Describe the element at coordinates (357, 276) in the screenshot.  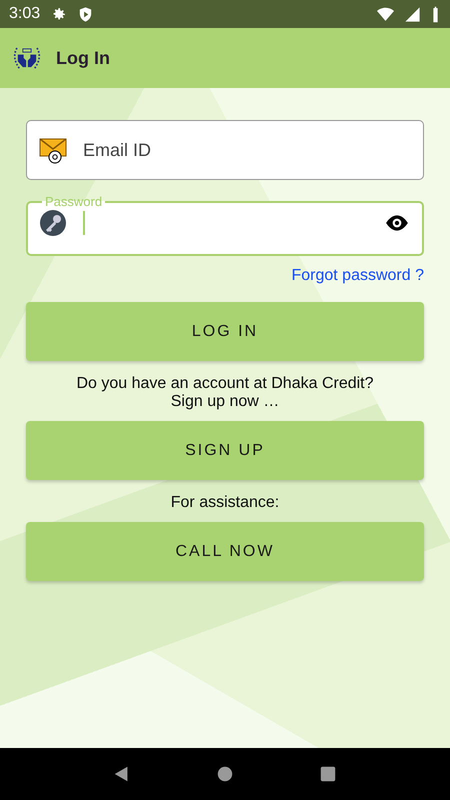
I see `forgot-password-link: Forgot password ?` at that location.